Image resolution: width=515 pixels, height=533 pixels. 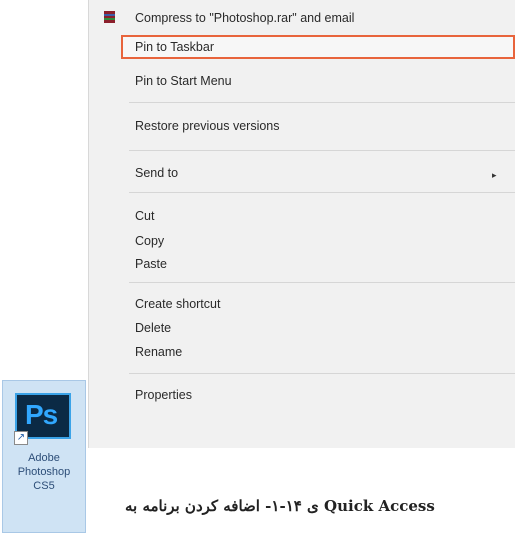 I want to click on shortcut-arrow-icon: ↗, so click(x=21, y=438).